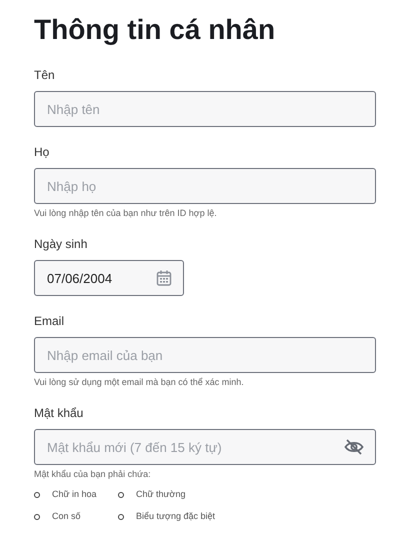 This screenshot has width=412, height=559. I want to click on help-text: Vui lòng sử dụng một email mà bạn có thể xác minh., so click(139, 382).